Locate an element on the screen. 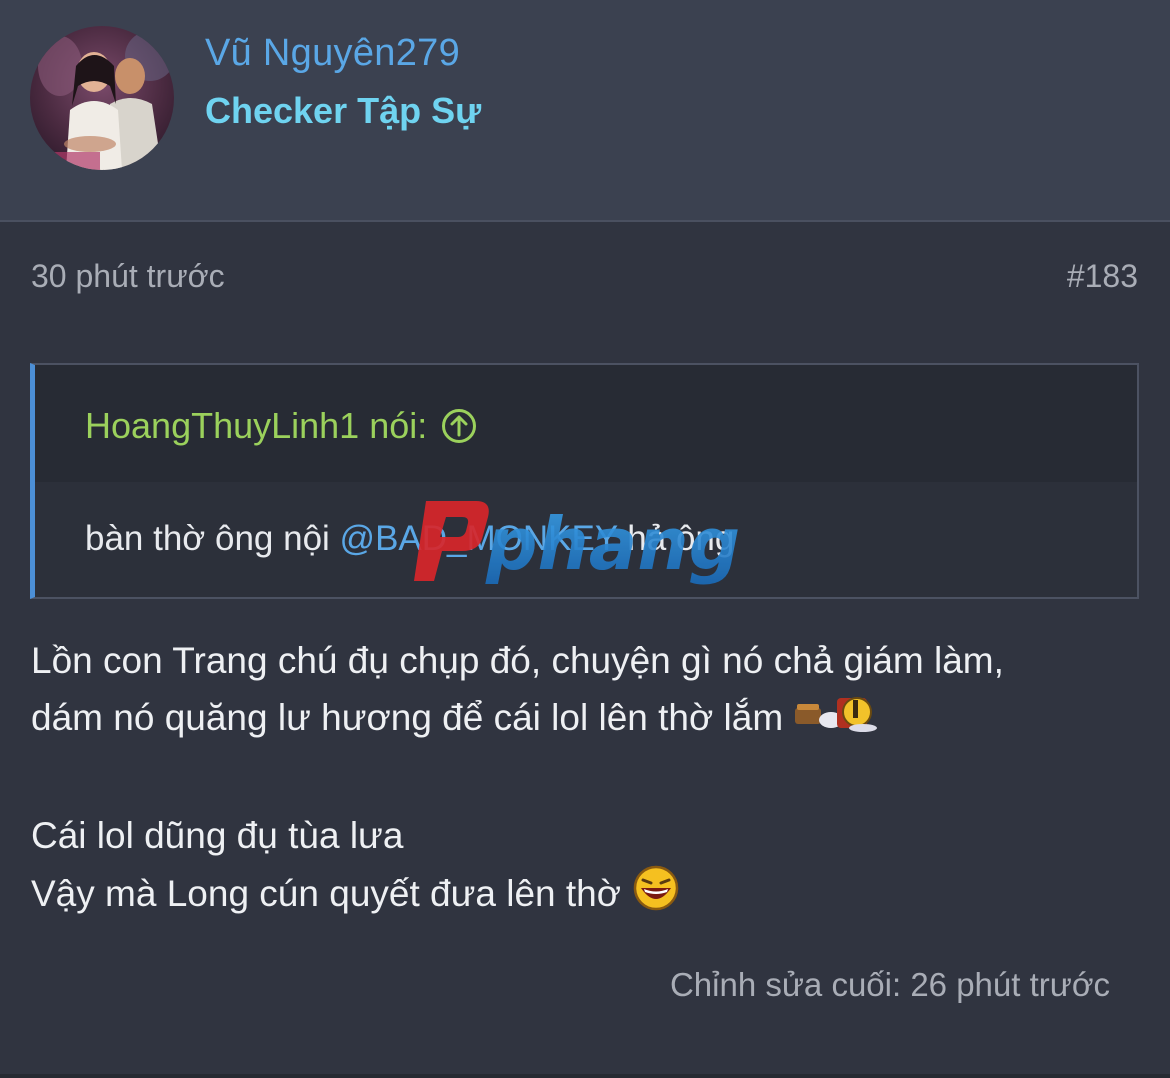 The height and width of the screenshot is (1078, 1170). message-line: Vậy mà Long cún quyết đưa lên thờ is located at coordinates (326, 893).